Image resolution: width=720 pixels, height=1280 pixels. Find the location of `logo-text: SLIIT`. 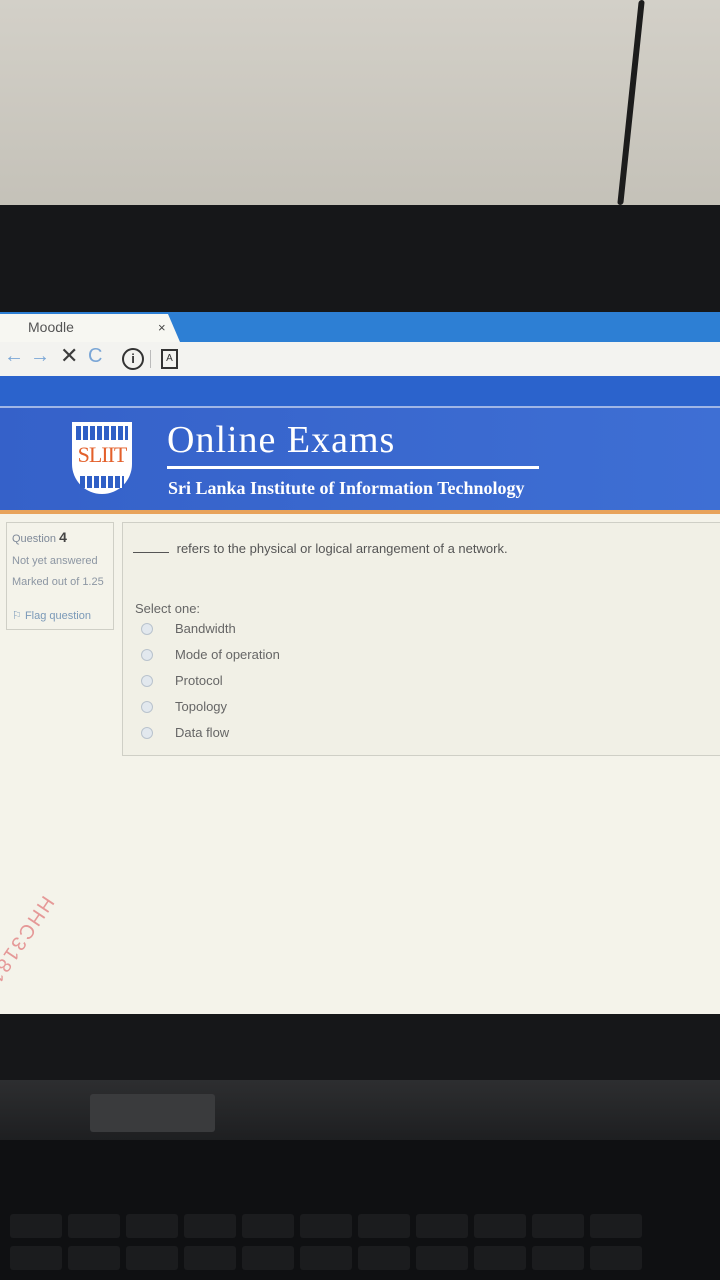

logo-text: SLIIT is located at coordinates (102, 454).